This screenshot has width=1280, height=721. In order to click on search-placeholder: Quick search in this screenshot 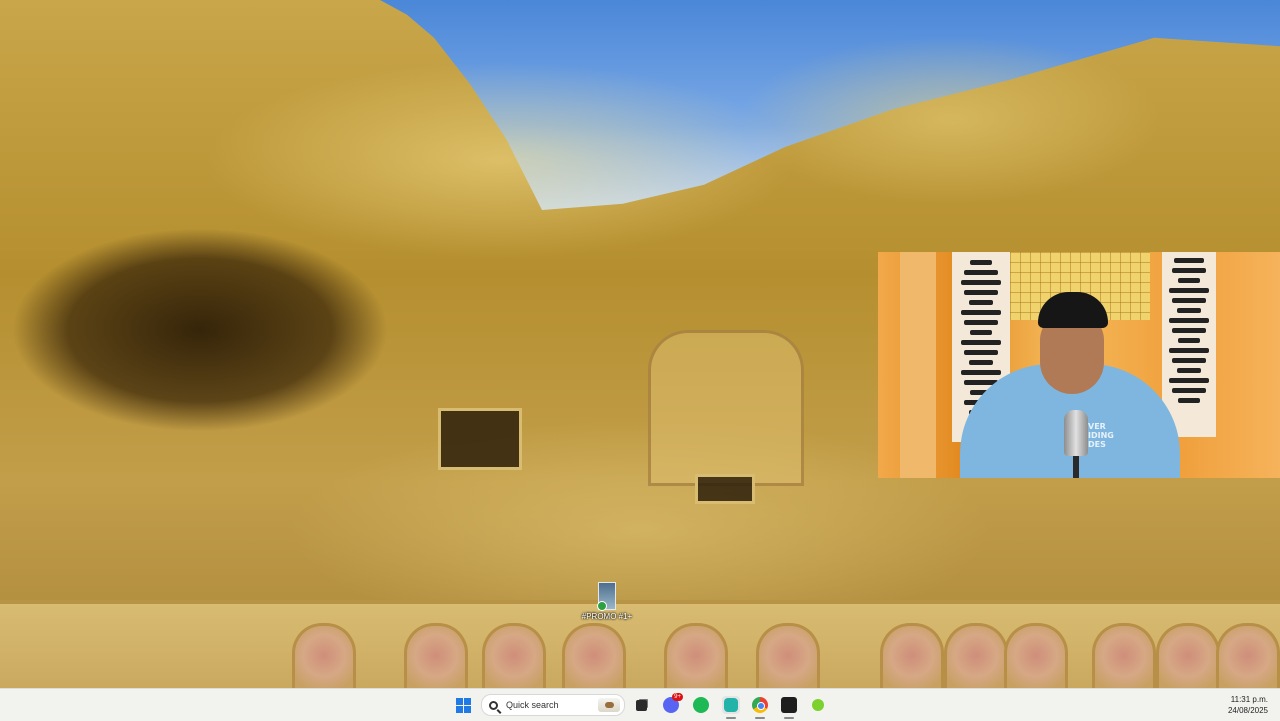, I will do `click(532, 705)`.